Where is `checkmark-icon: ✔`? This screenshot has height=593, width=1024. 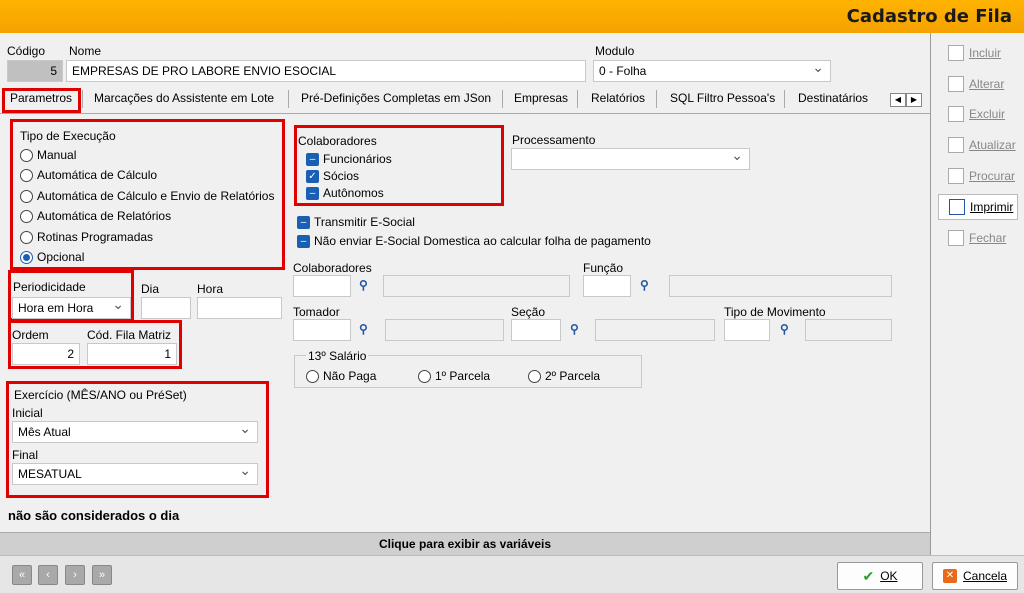
checkmark-icon: ✔ is located at coordinates (868, 575).